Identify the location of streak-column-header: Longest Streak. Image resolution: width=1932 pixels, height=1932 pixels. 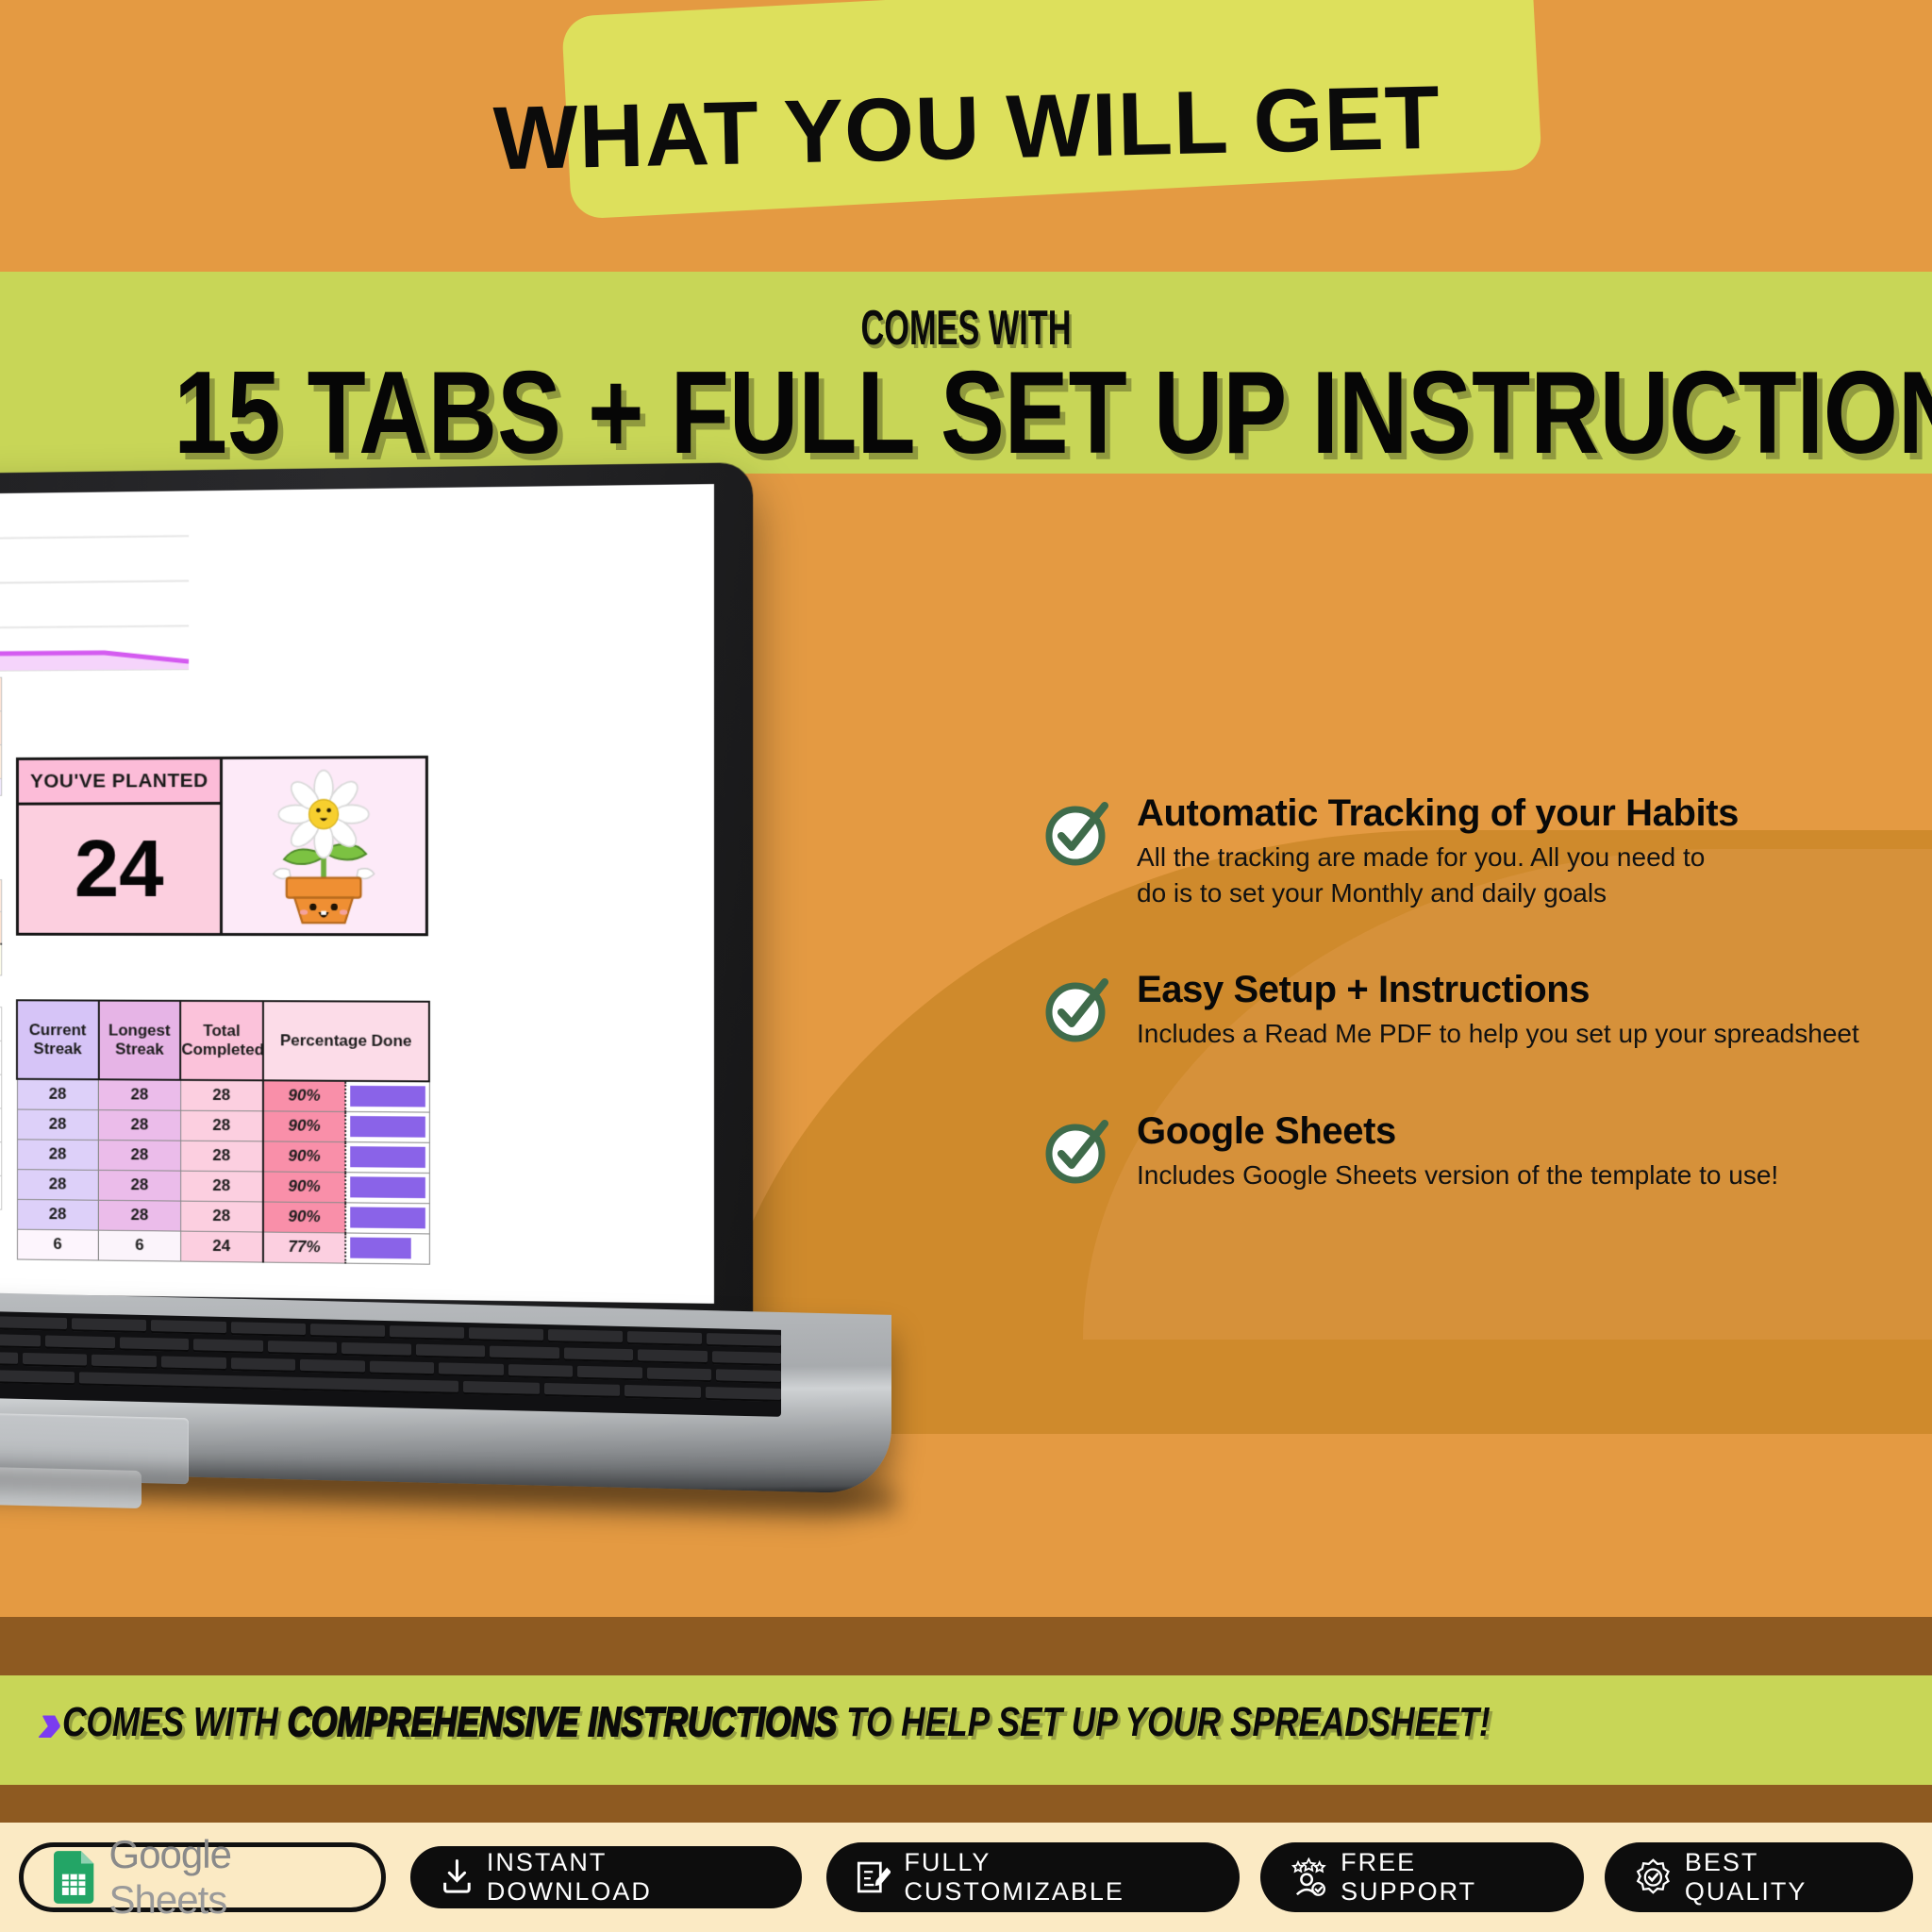
(140, 1040).